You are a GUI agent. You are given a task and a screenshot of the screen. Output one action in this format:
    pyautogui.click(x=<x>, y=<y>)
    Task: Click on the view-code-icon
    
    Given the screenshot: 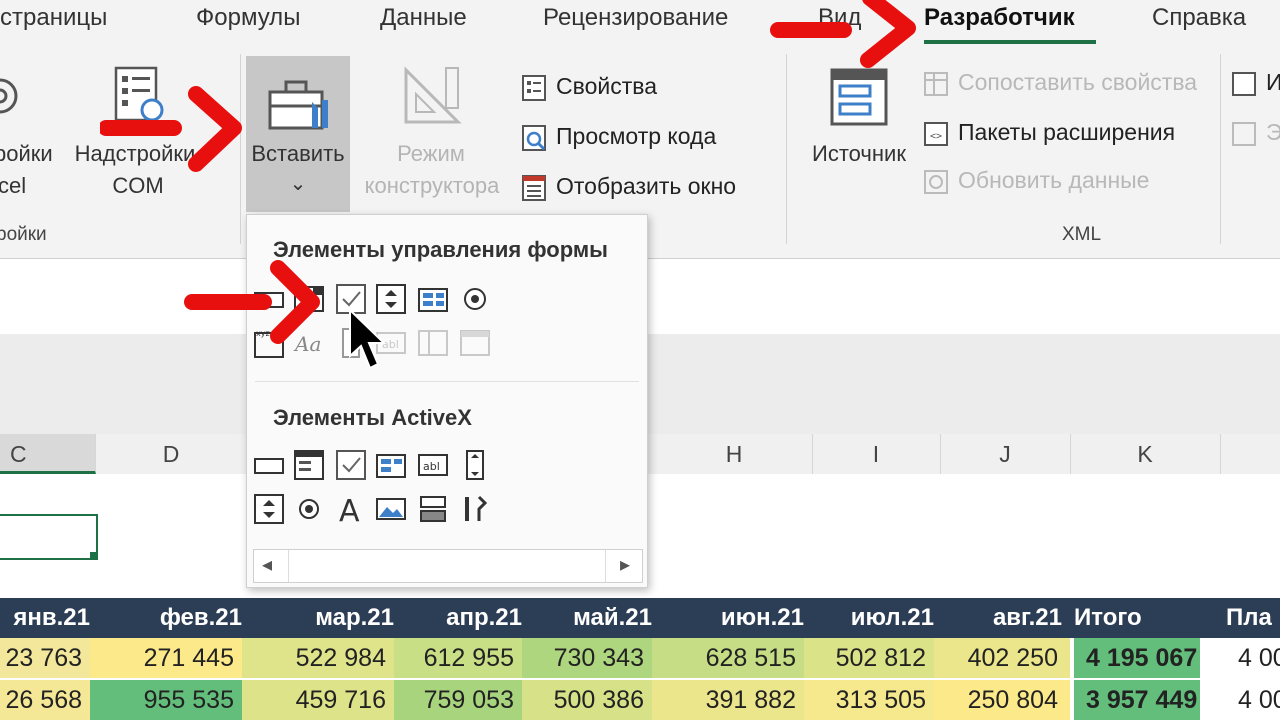 What is the action you would take?
    pyautogui.click(x=534, y=137)
    